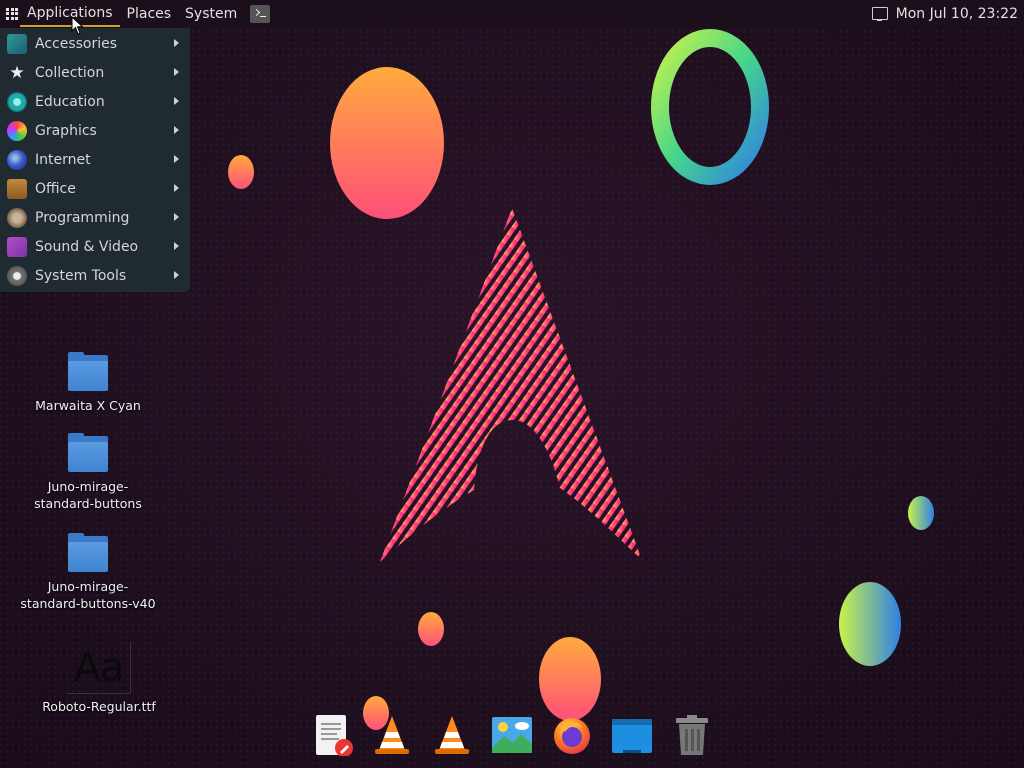 The width and height of the screenshot is (1024, 768). I want to click on mouse-cursor-icon, so click(77, 25).